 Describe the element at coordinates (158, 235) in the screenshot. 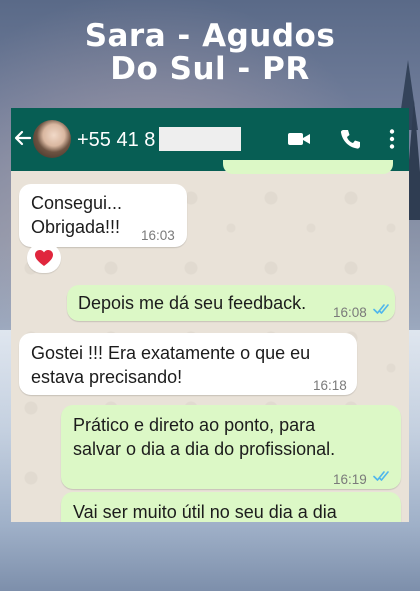

I see `message-time: 16:03` at that location.